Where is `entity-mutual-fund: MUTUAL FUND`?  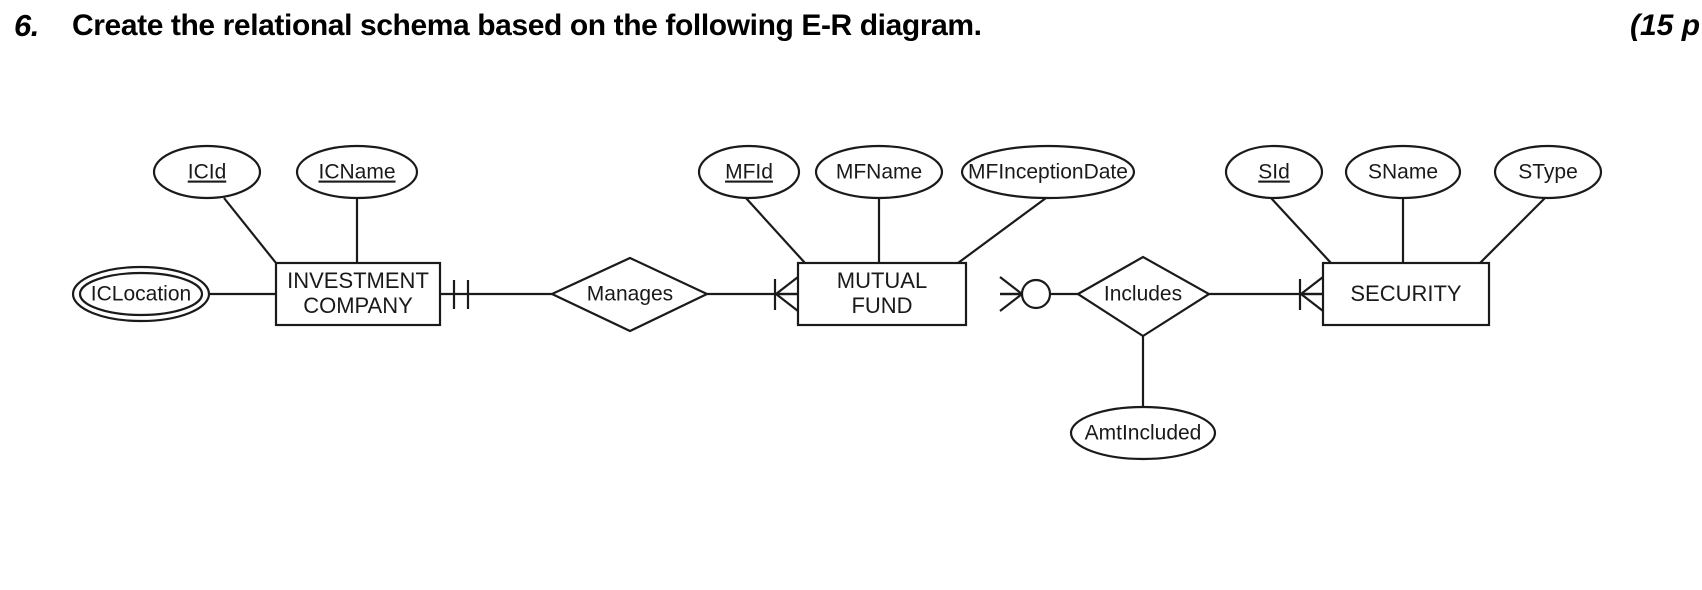 entity-mutual-fund: MUTUAL FUND is located at coordinates (882, 294).